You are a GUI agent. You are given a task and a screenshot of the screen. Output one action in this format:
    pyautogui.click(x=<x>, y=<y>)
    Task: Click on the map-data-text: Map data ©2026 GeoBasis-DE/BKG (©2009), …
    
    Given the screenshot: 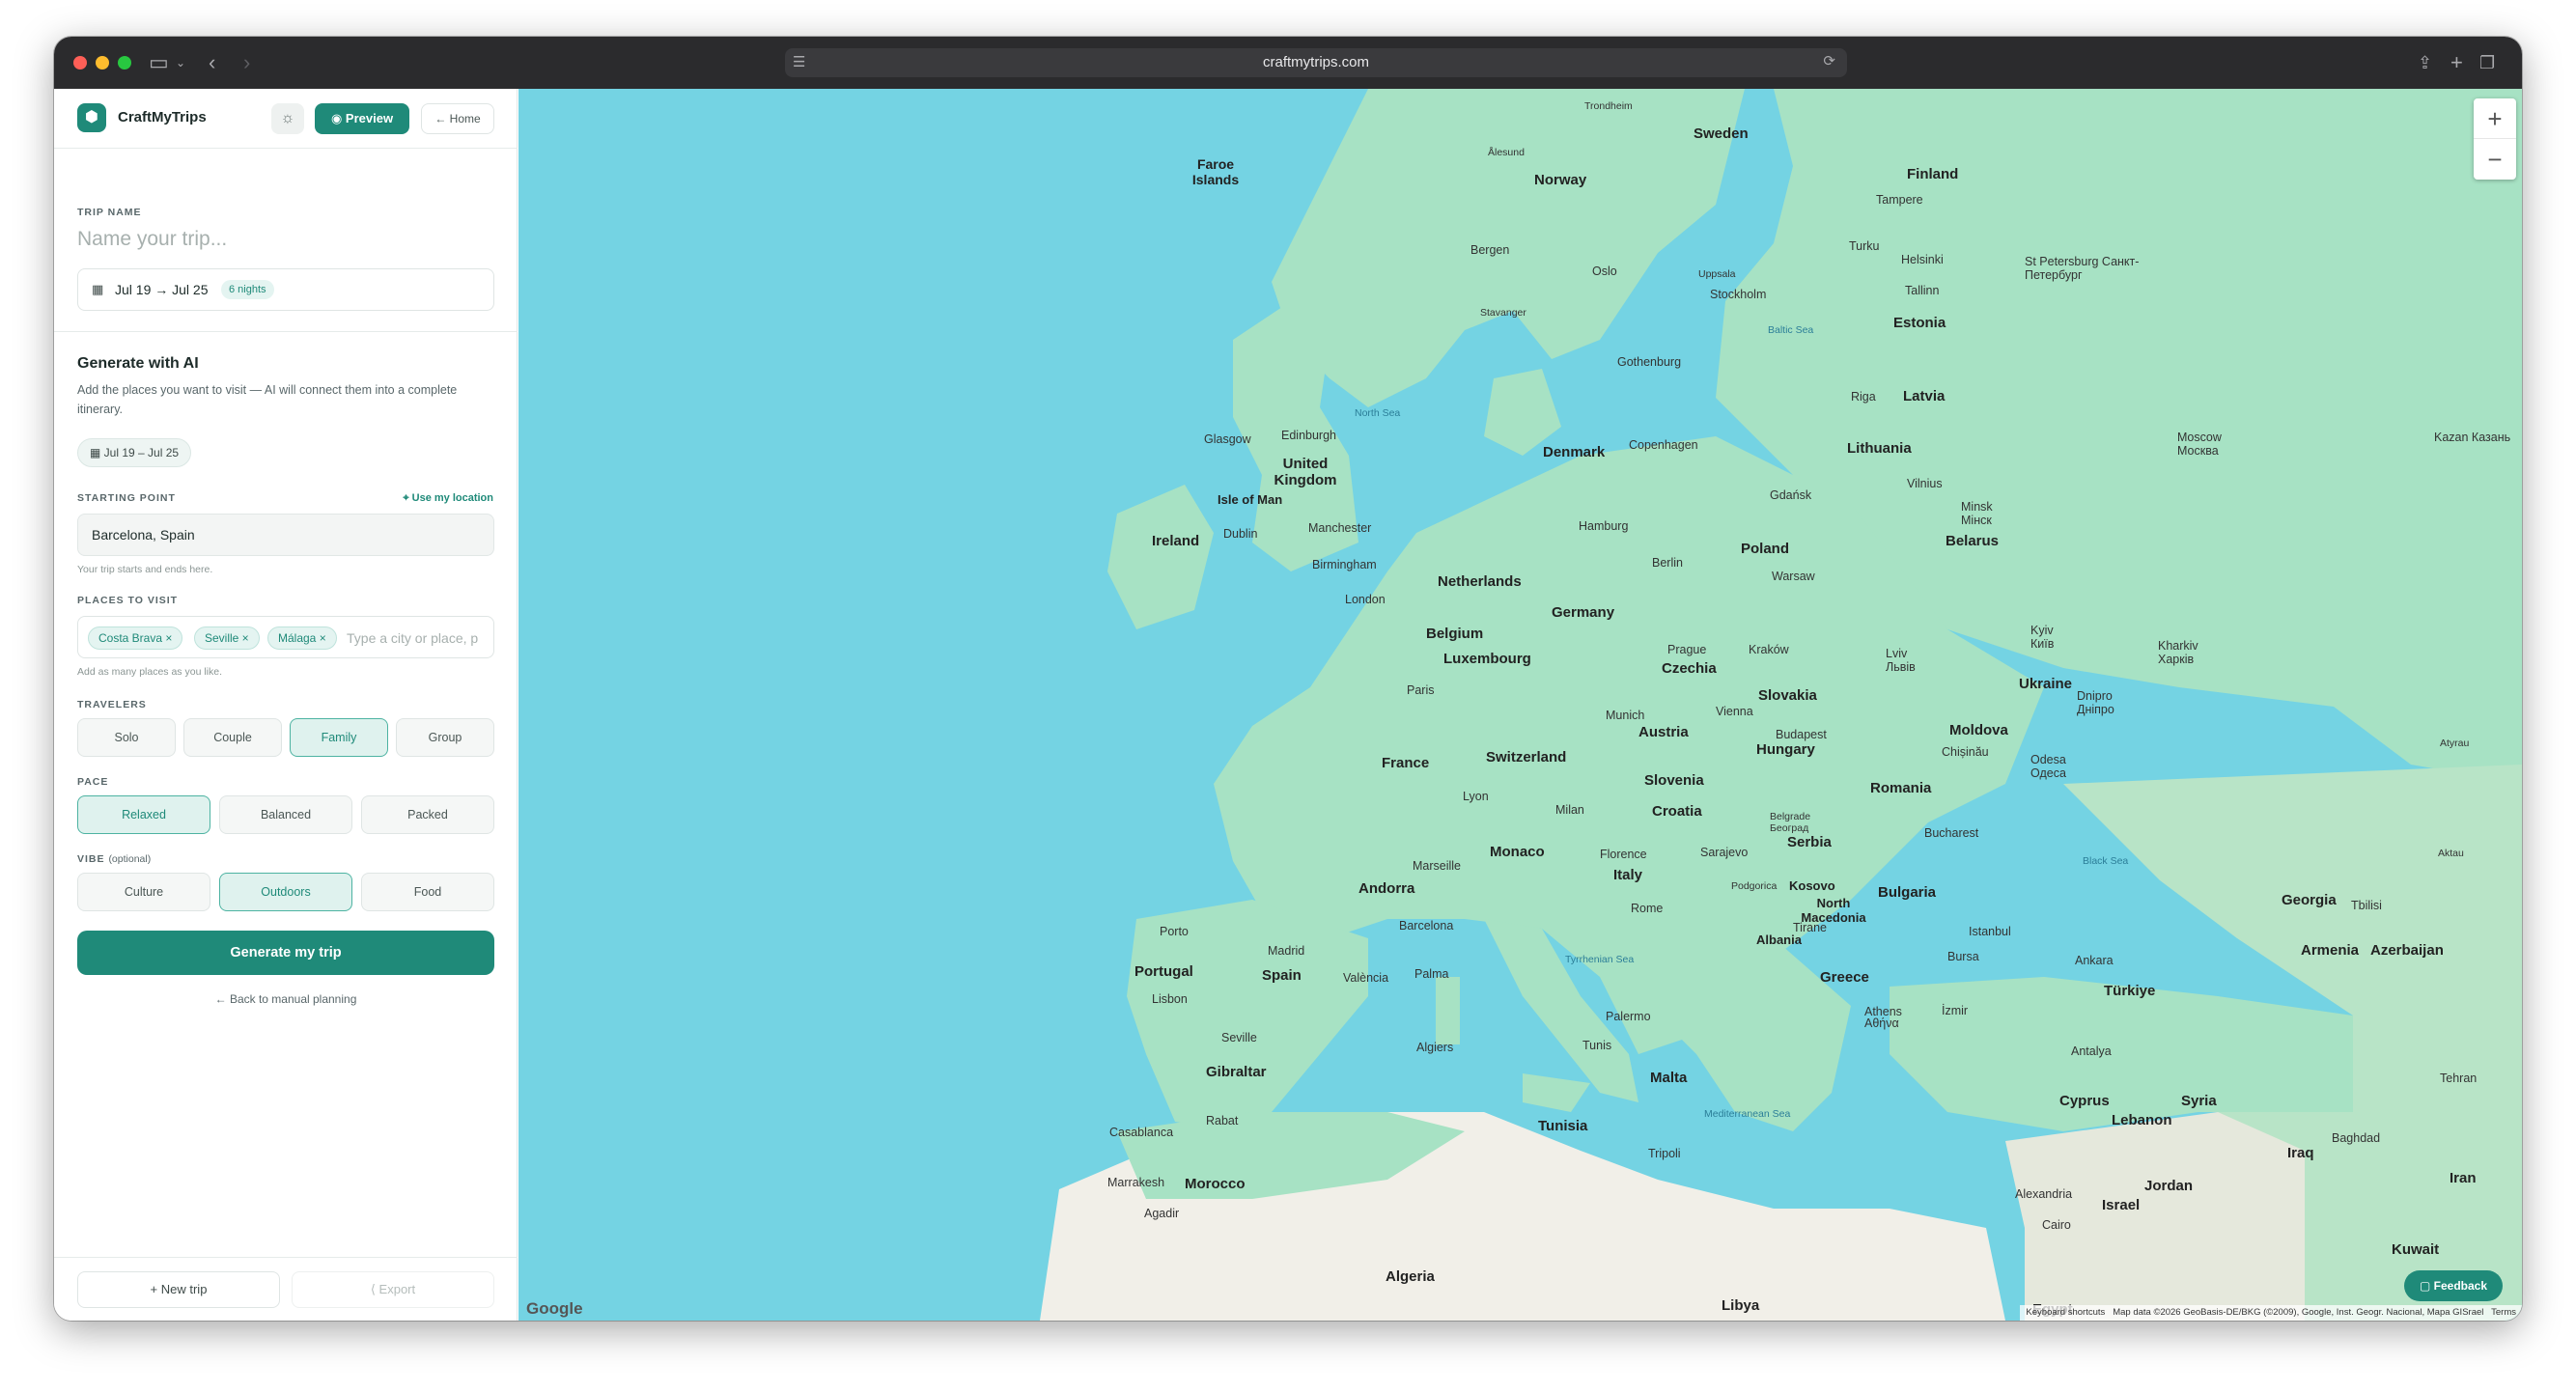 What is the action you would take?
    pyautogui.click(x=2298, y=1312)
    